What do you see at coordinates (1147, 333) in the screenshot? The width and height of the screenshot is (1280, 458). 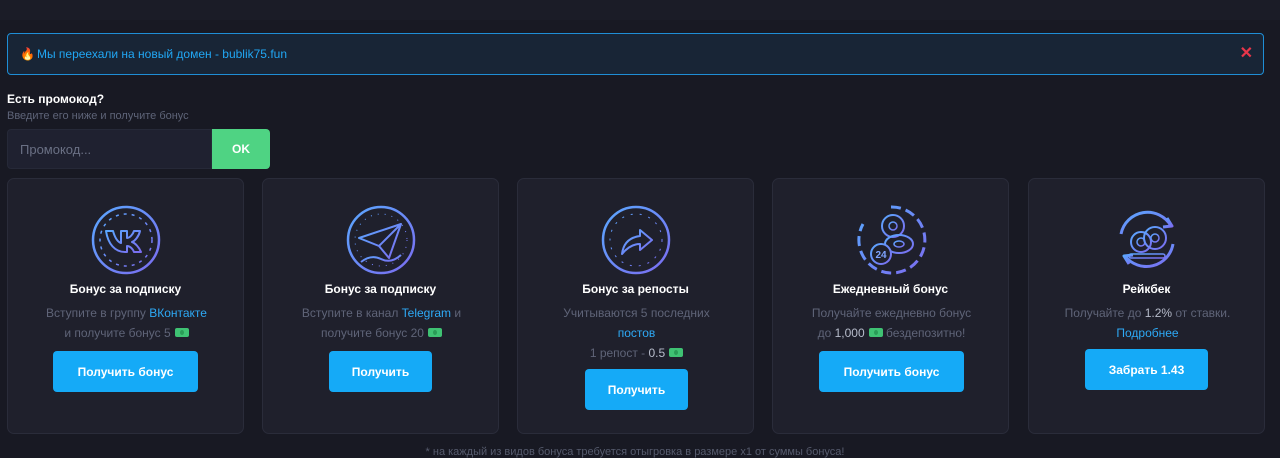 I see `details-link: Подробнее` at bounding box center [1147, 333].